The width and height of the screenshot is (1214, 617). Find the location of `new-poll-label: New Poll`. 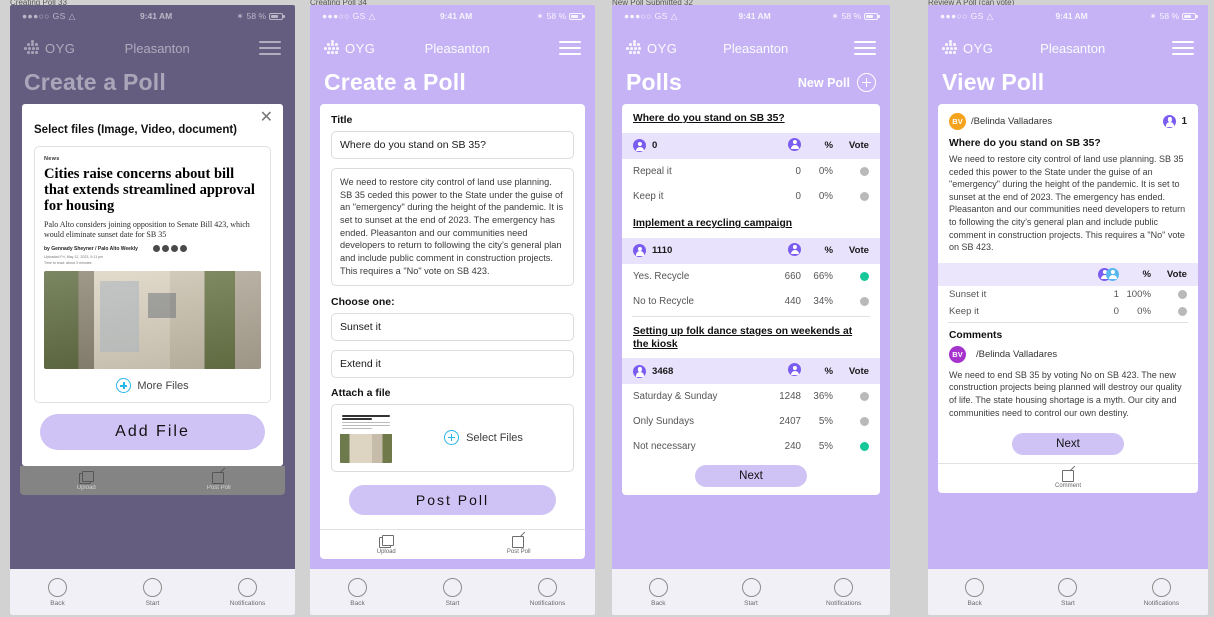

new-poll-label: New Poll is located at coordinates (824, 83).